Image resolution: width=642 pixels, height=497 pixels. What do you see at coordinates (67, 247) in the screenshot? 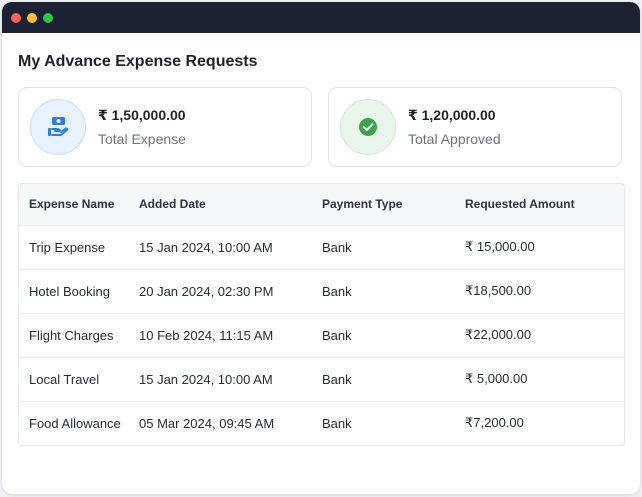
I see `expense-name-cell: Trip Expense` at bounding box center [67, 247].